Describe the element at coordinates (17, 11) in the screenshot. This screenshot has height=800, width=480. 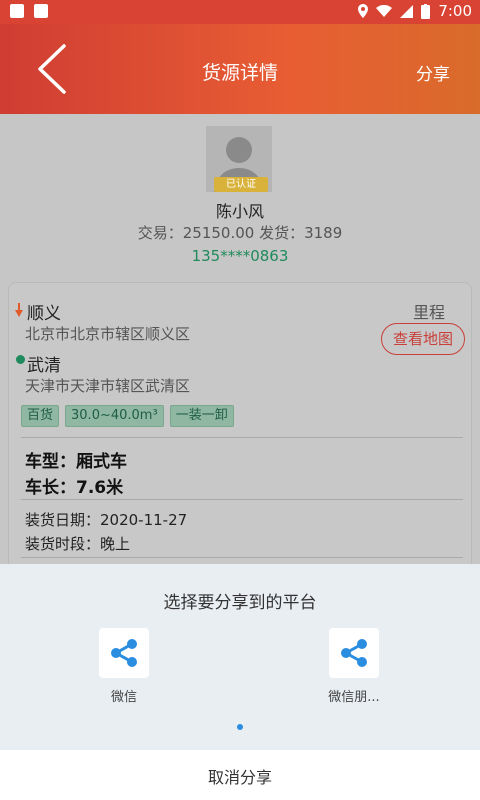
I see `image-notification-icon` at that location.